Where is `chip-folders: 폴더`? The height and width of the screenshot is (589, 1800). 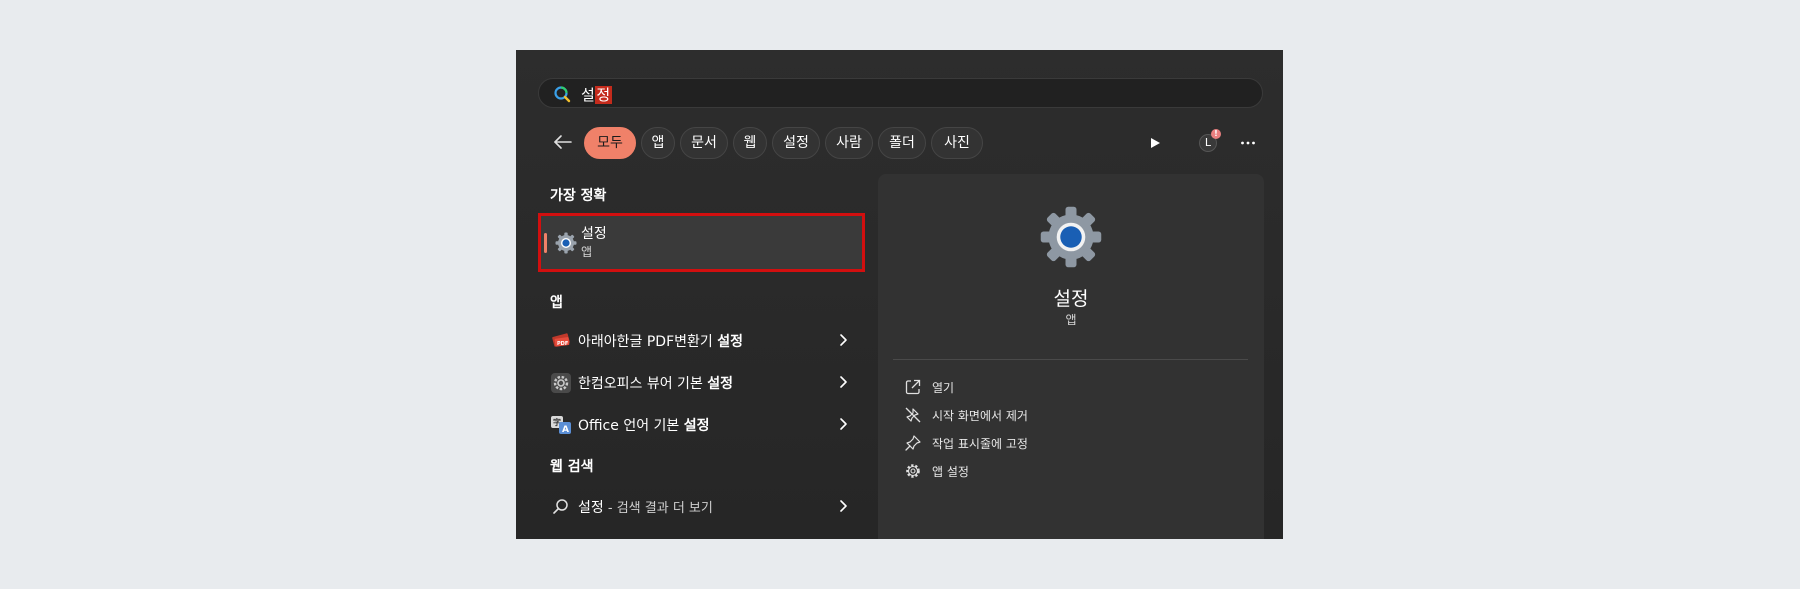 chip-folders: 폴더 is located at coordinates (902, 143).